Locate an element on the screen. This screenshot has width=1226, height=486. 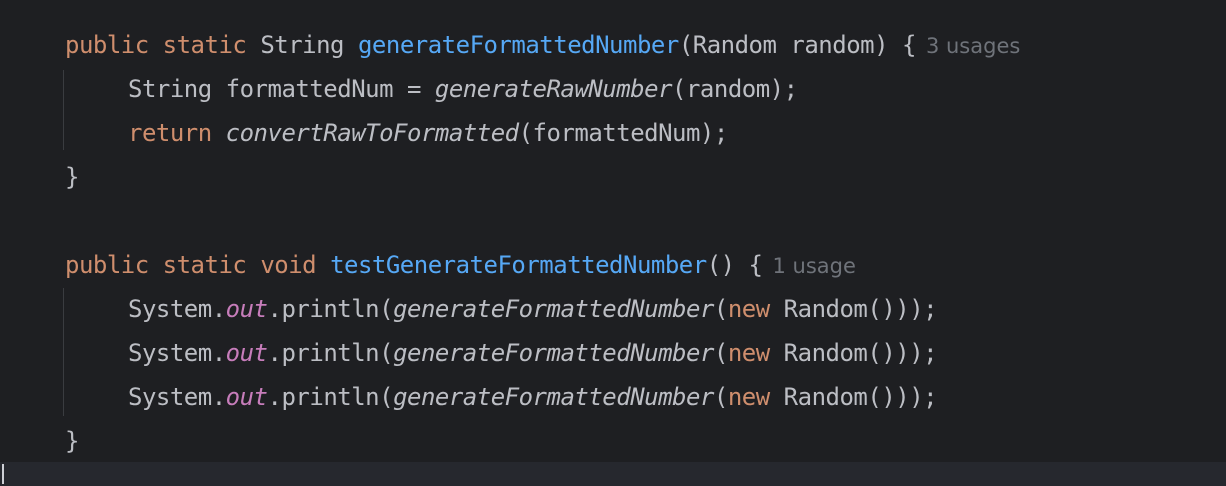
current-line-highlight is located at coordinates (613, 474).